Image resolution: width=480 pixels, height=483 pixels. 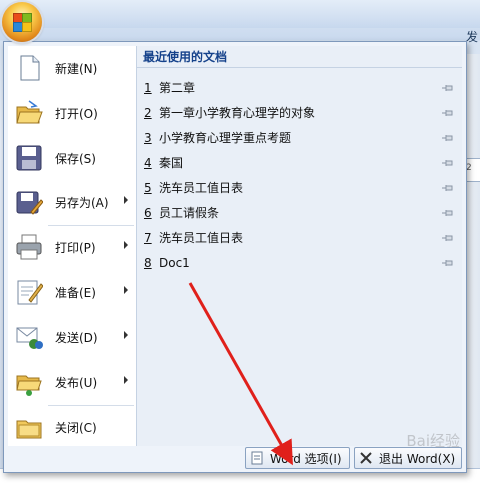 I want to click on ribbon-title-area, so click(x=240, y=14).